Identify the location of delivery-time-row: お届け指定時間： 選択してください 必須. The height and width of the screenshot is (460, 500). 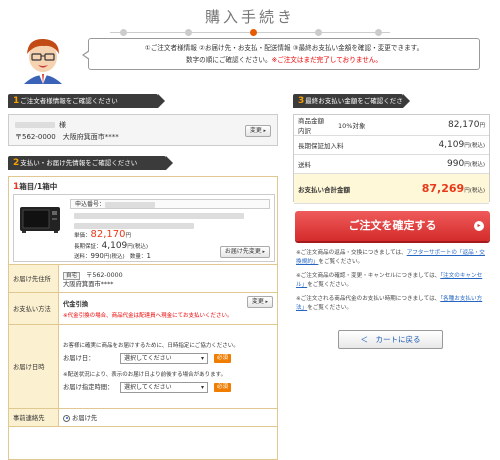
(168, 387).